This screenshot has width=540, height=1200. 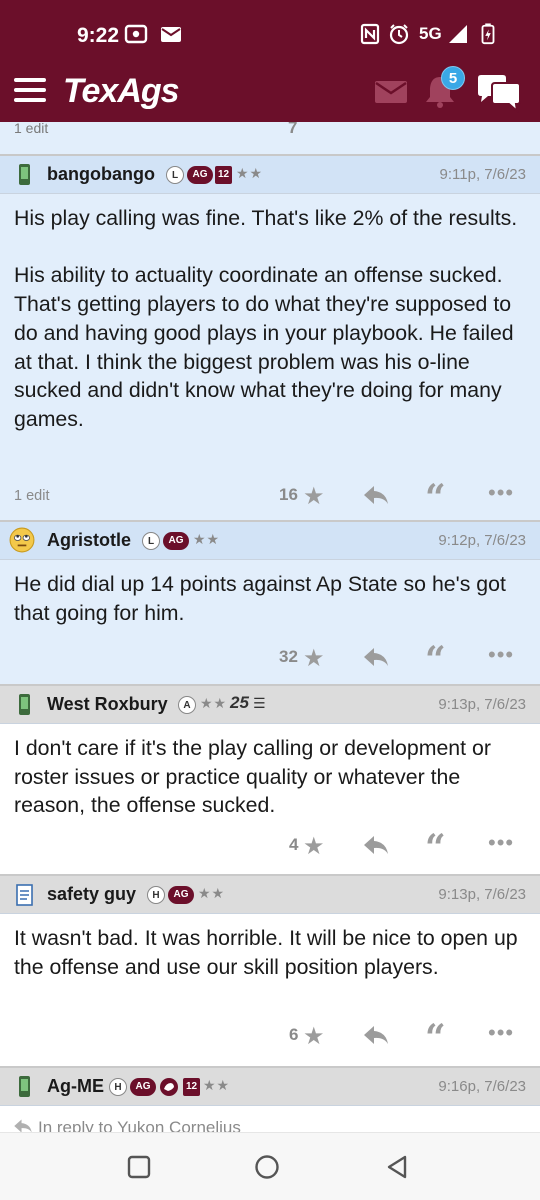 What do you see at coordinates (270, 895) in the screenshot?
I see `post-header: safety guy H AG ★★ 9:13p, 7/6/23` at bounding box center [270, 895].